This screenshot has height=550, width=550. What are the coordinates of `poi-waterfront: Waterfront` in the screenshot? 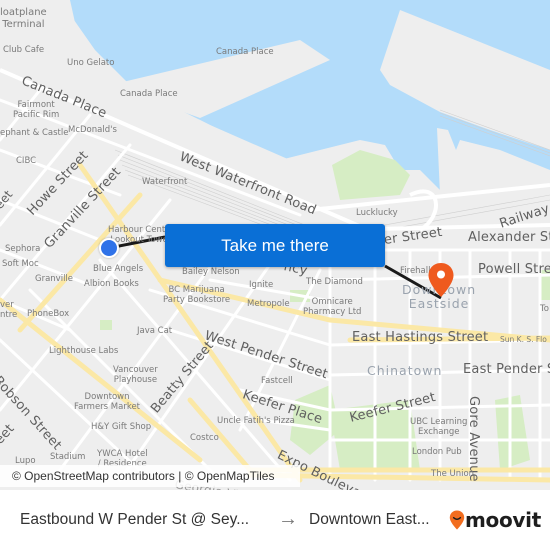 It's located at (165, 182).